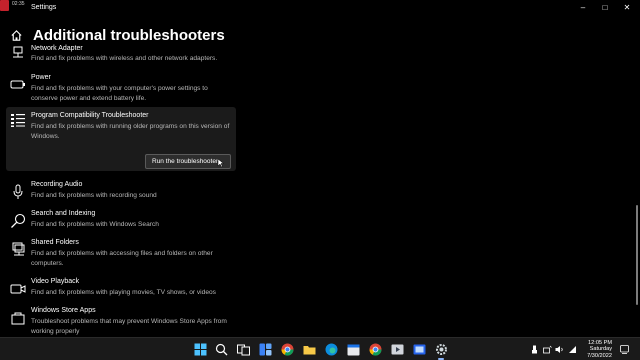 The image size is (640, 360). What do you see at coordinates (583, 8) in the screenshot?
I see `minimize-button: –` at bounding box center [583, 8].